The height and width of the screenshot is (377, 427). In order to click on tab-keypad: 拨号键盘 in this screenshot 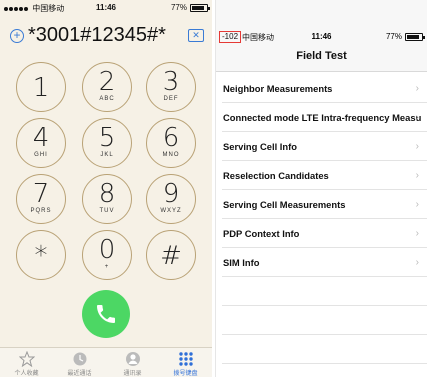, I will do `click(185, 362)`.